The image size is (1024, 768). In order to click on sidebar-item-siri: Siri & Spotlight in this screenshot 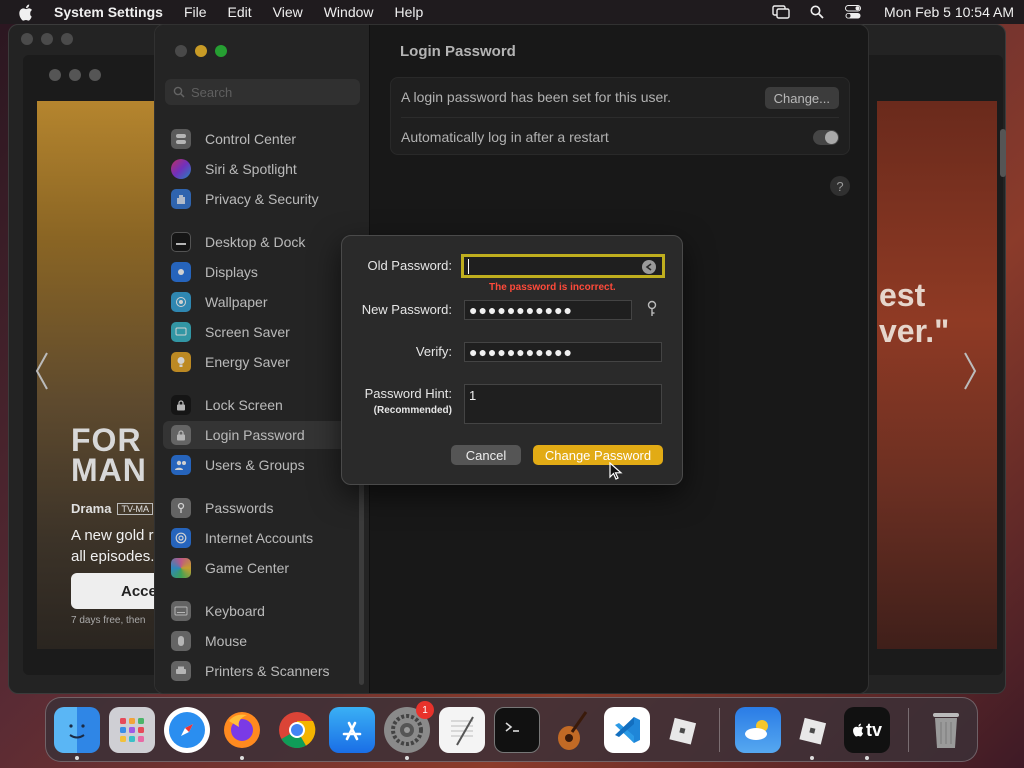, I will do `click(262, 169)`.